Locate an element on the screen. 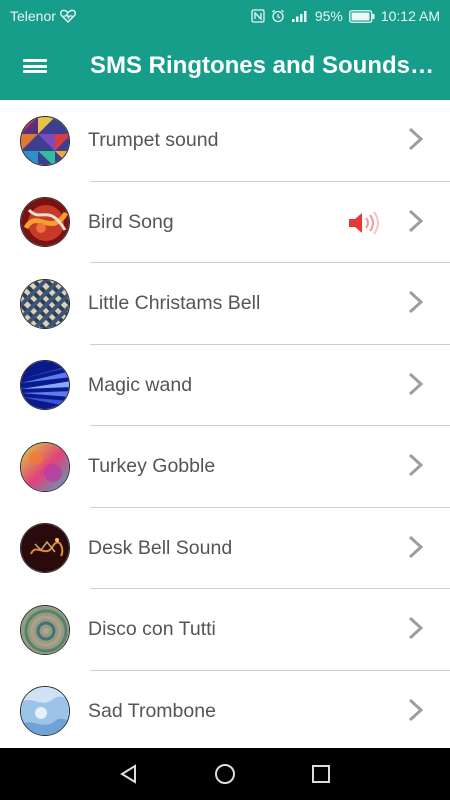 The height and width of the screenshot is (800, 450). ringtone-name: Disco con Tutti is located at coordinates (152, 629).